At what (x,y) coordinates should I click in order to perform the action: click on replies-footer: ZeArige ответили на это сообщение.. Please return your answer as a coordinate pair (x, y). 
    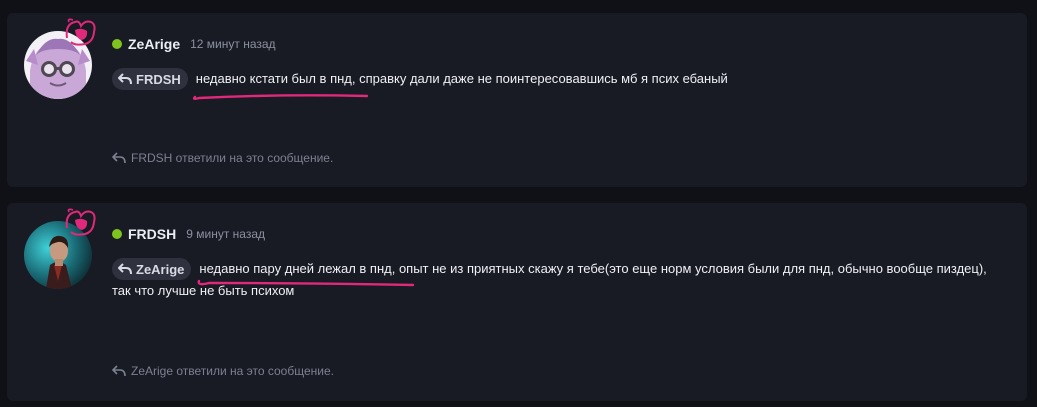
    Looking at the image, I should click on (223, 371).